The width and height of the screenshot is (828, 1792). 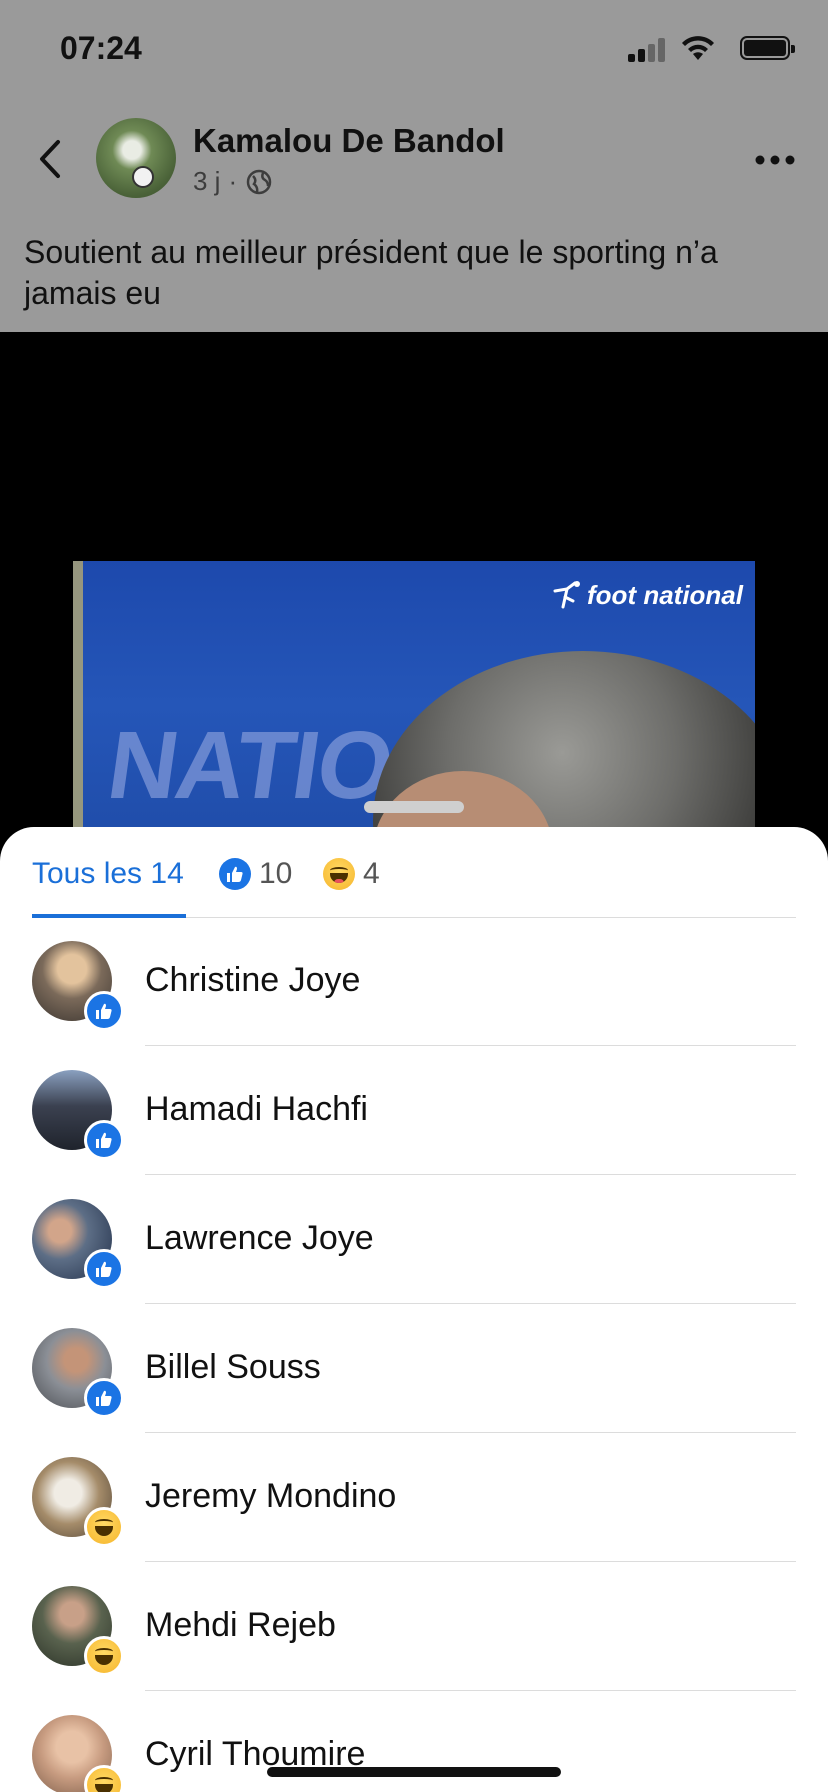 What do you see at coordinates (414, 1497) in the screenshot?
I see `list-item: Jeremy Mondino` at bounding box center [414, 1497].